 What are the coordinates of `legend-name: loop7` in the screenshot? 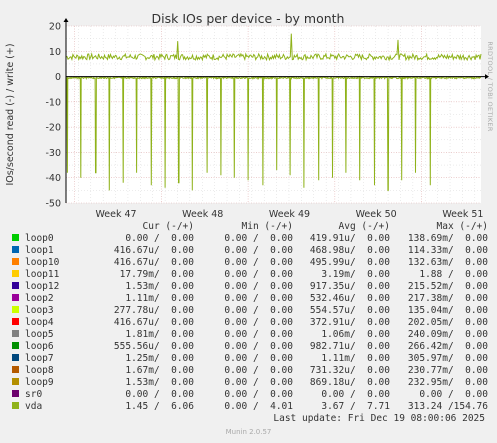 It's located at (55, 359).